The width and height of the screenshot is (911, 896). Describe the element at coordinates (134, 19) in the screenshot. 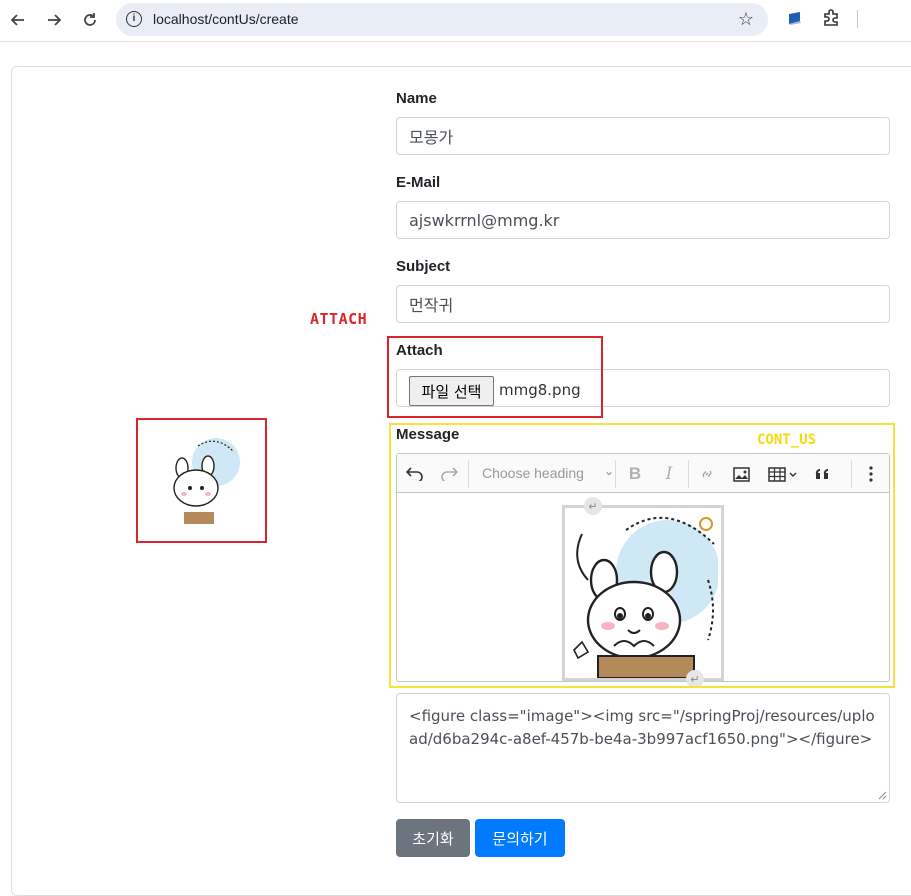

I see `site-info-icon: i` at that location.